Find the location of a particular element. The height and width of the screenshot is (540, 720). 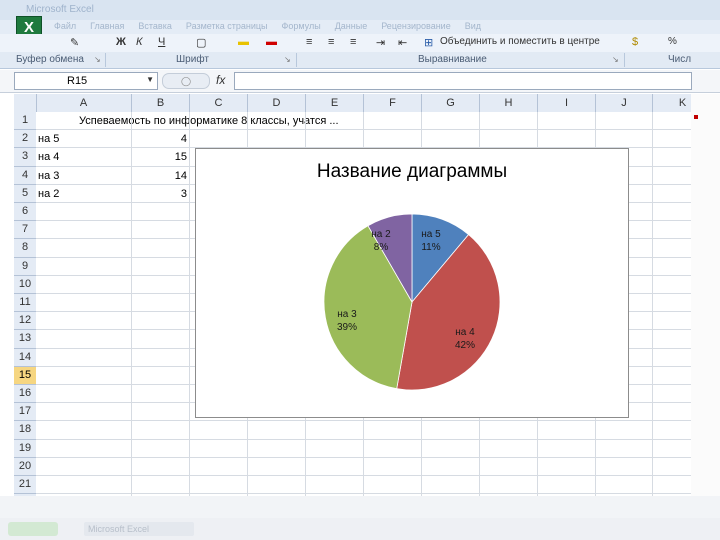

row-header: 20 is located at coordinates (25, 467).